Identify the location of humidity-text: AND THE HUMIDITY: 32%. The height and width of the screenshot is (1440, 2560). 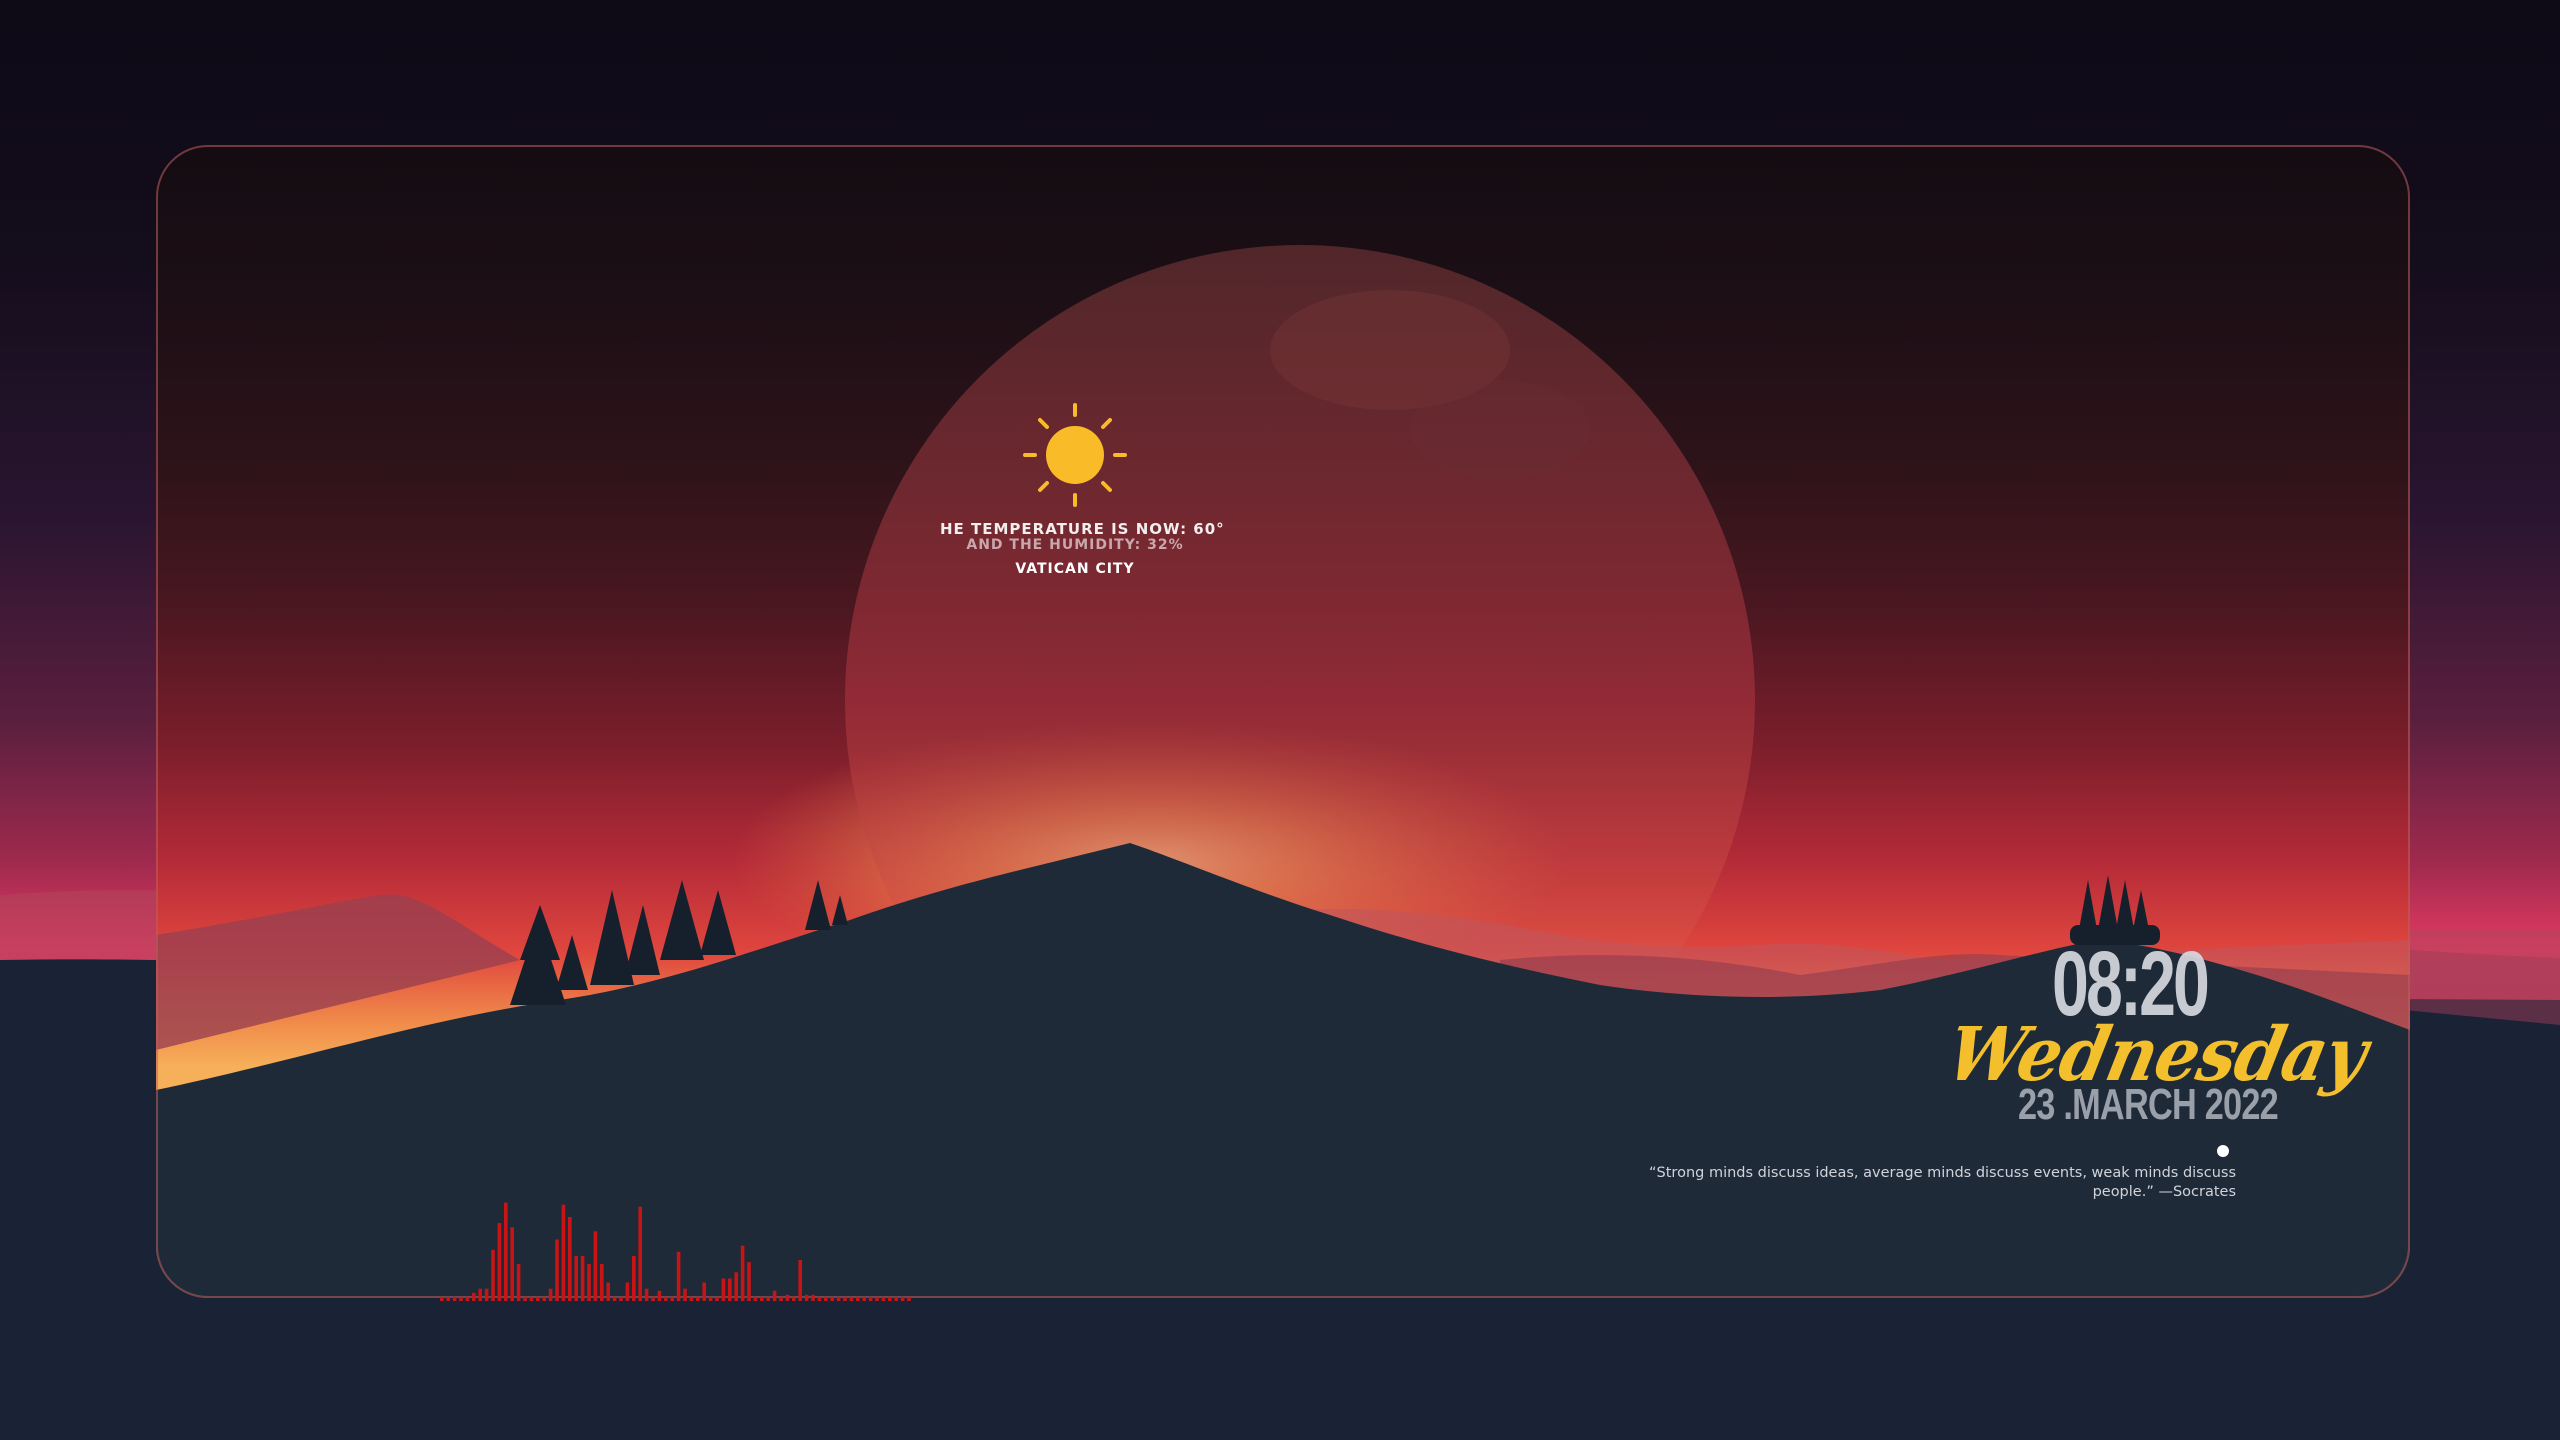
(1075, 545).